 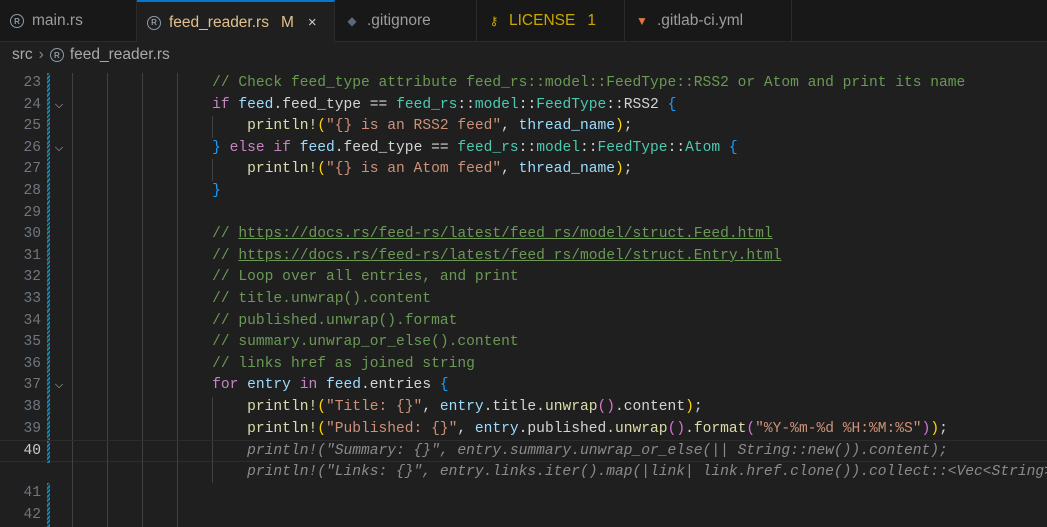 What do you see at coordinates (523, 321) in the screenshot?
I see `code-line: 34 // published.unwrap().format` at bounding box center [523, 321].